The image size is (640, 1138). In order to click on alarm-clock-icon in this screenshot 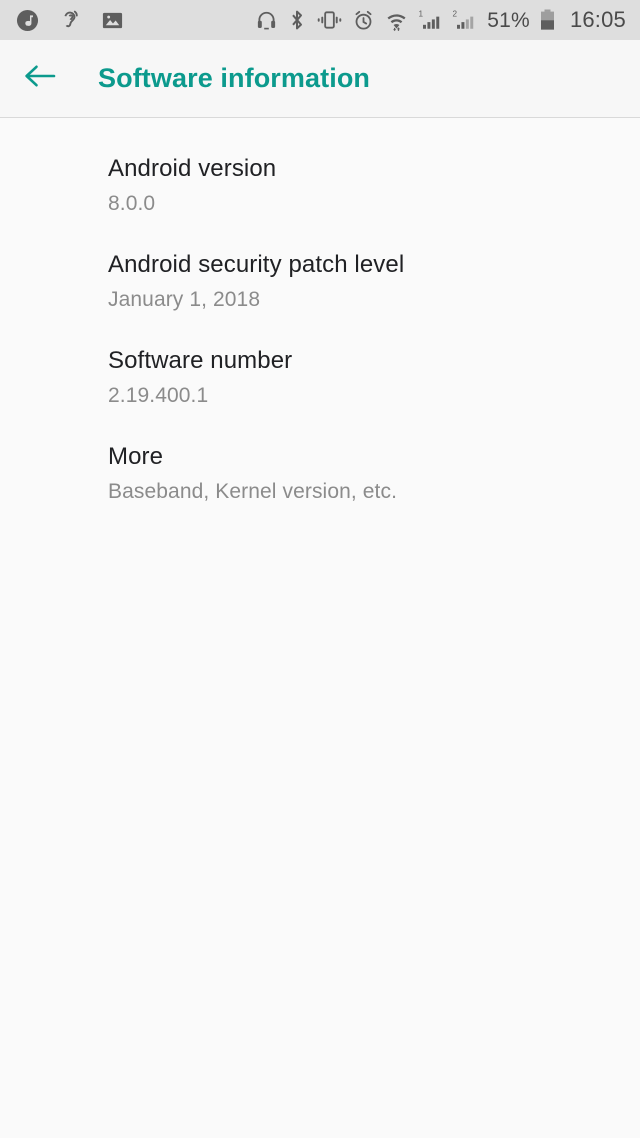, I will do `click(363, 20)`.